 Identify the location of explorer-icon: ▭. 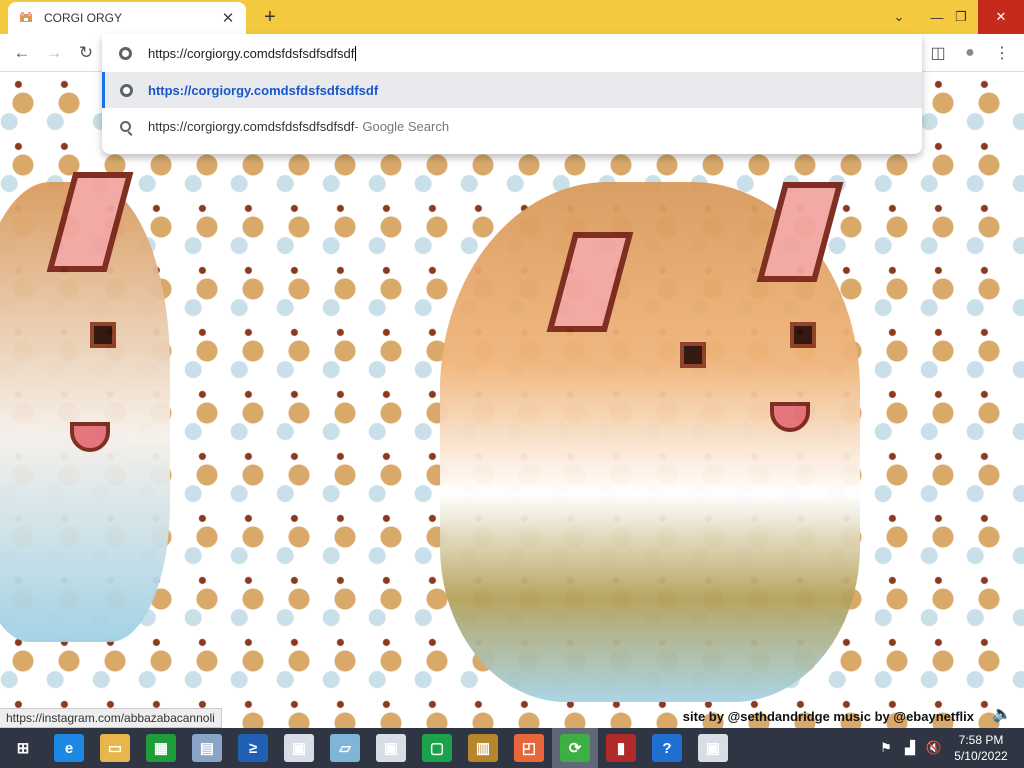
(115, 748).